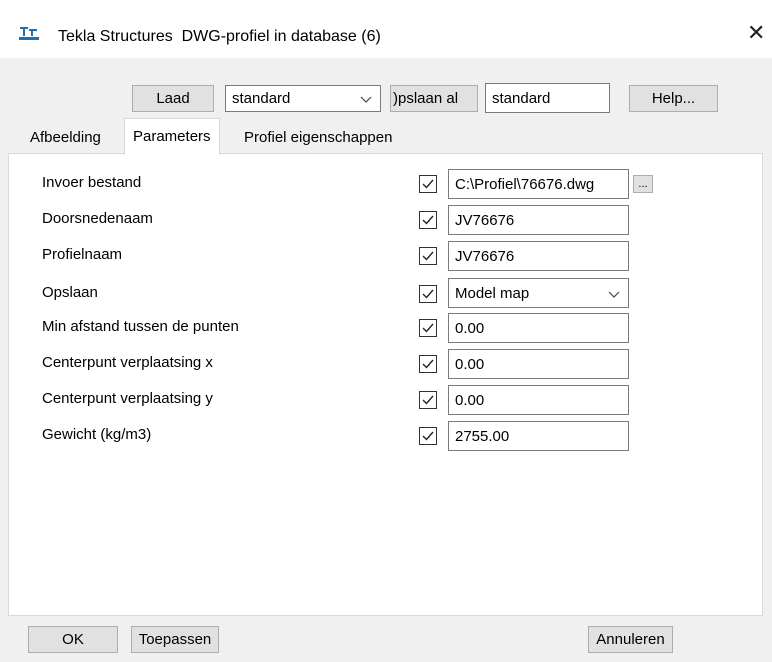  I want to click on param-label-invoer-bestand: Invoer bestand, so click(92, 182).